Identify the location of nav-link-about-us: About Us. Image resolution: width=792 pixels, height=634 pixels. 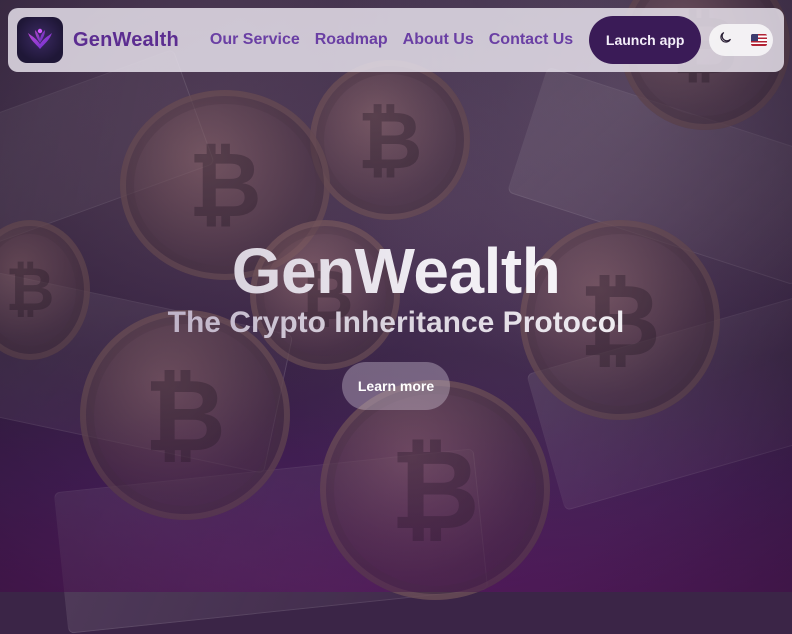
(438, 40).